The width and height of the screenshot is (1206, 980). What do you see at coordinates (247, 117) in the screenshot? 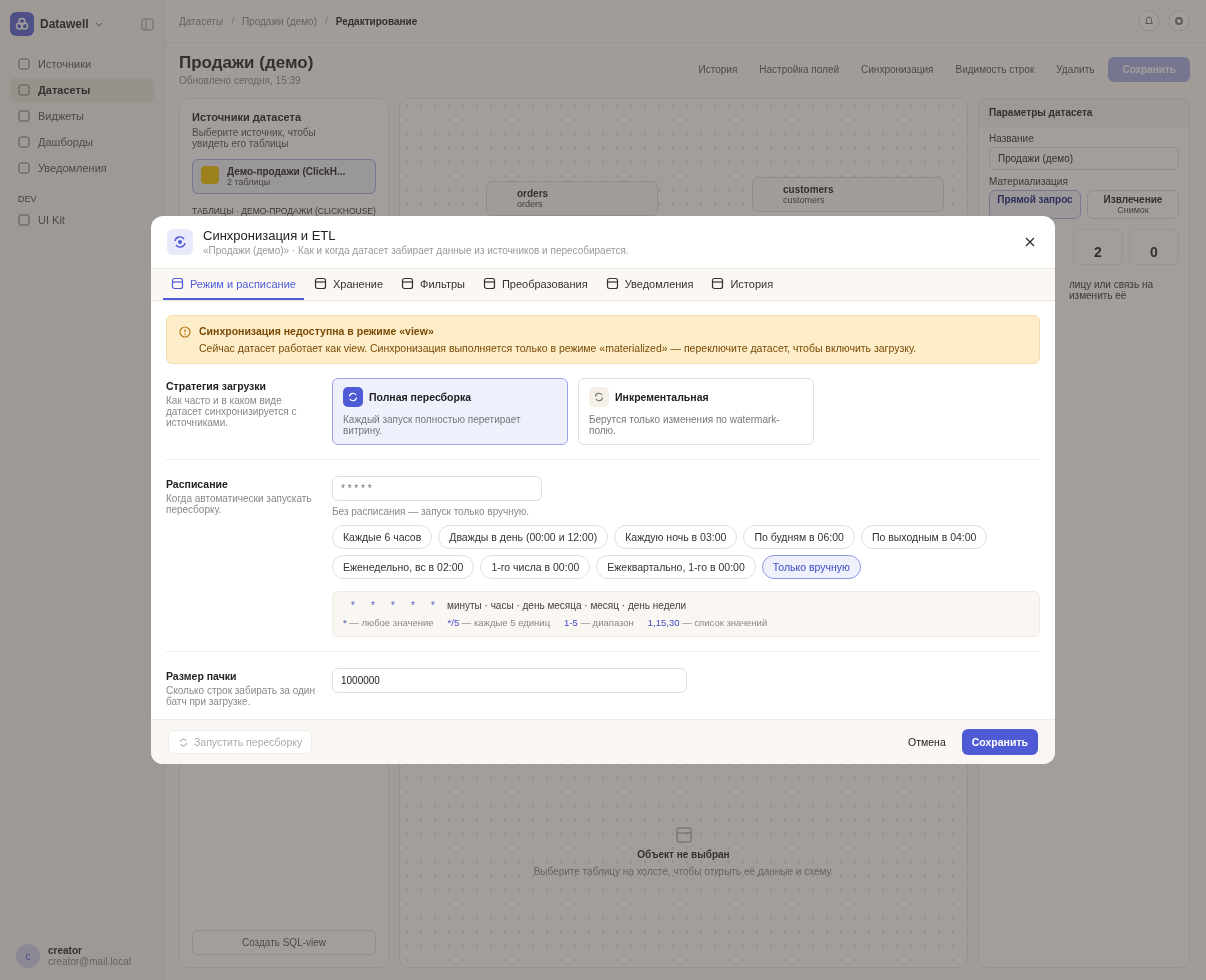
I see `panel-title: Источники датасета` at bounding box center [247, 117].